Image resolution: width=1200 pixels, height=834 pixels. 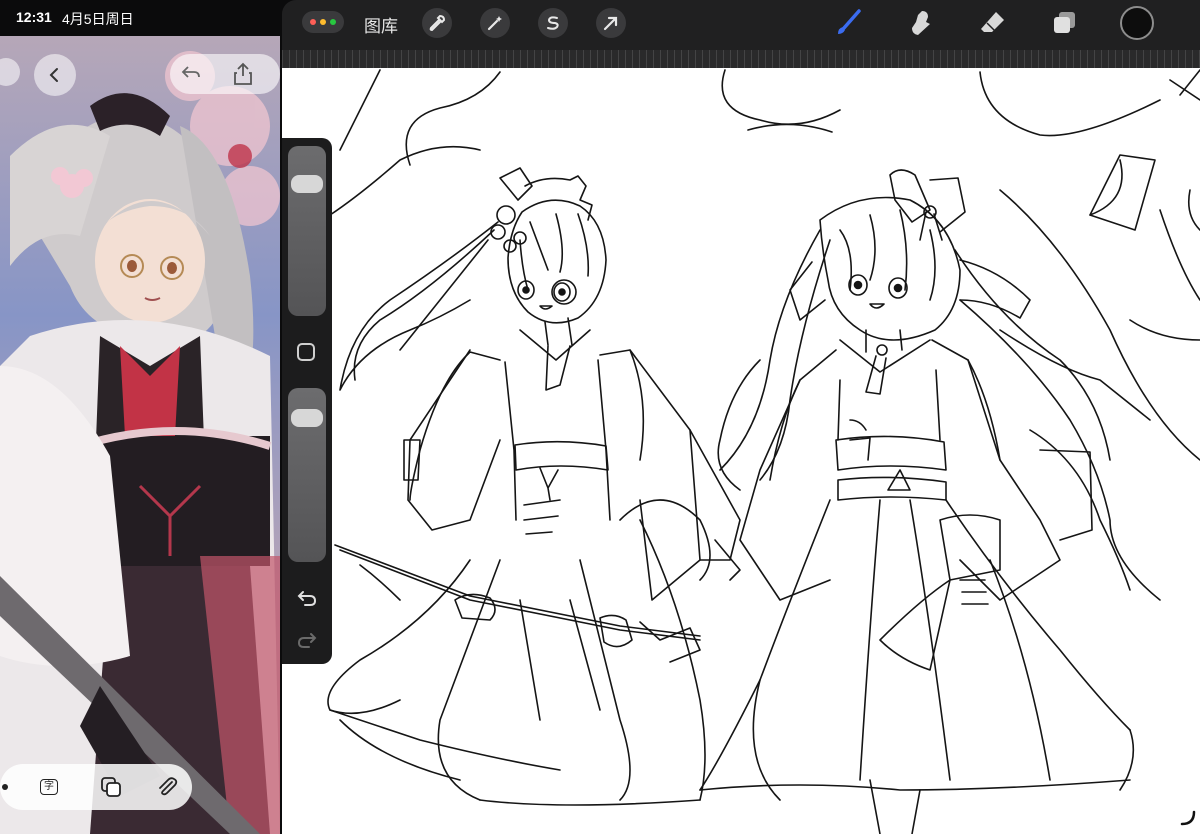 I want to click on smudge-button, so click(x=921, y=23).